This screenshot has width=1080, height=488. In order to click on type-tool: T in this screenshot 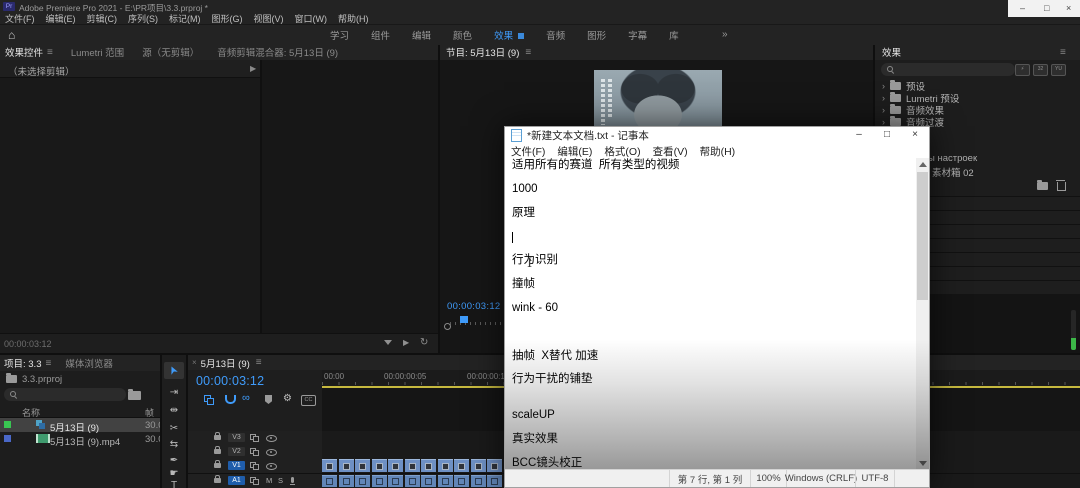, I will do `click(174, 484)`.